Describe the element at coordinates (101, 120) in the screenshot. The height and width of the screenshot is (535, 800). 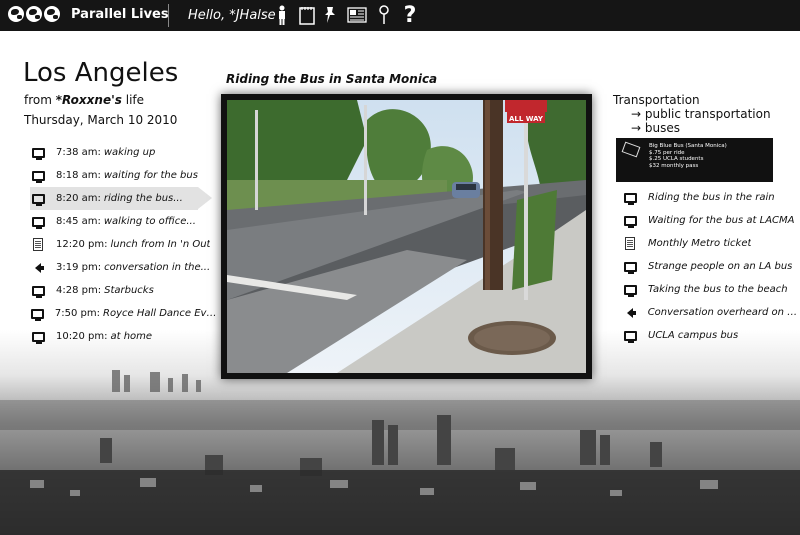
I see `current-date: Thursday, March 10 2010` at that location.